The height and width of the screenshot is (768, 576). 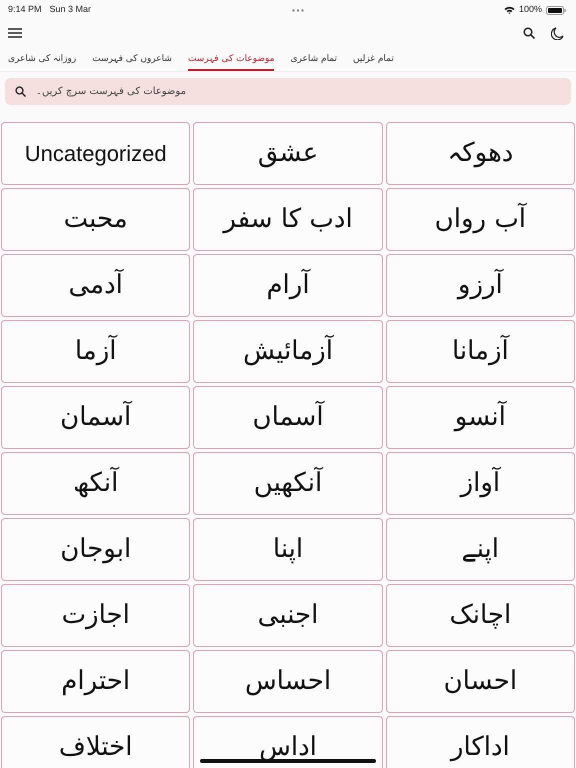 I want to click on multitask-dots-icon, so click(x=298, y=10).